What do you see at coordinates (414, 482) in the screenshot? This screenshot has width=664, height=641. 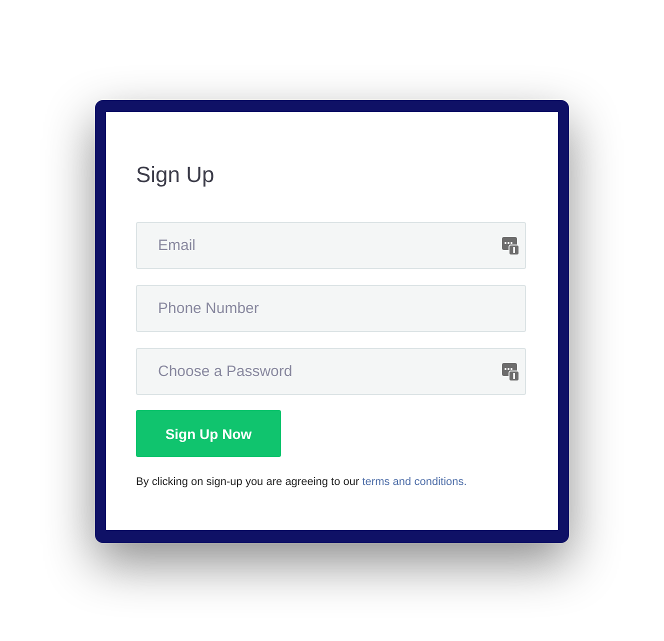 I see `terms-link: terms and conditions.` at bounding box center [414, 482].